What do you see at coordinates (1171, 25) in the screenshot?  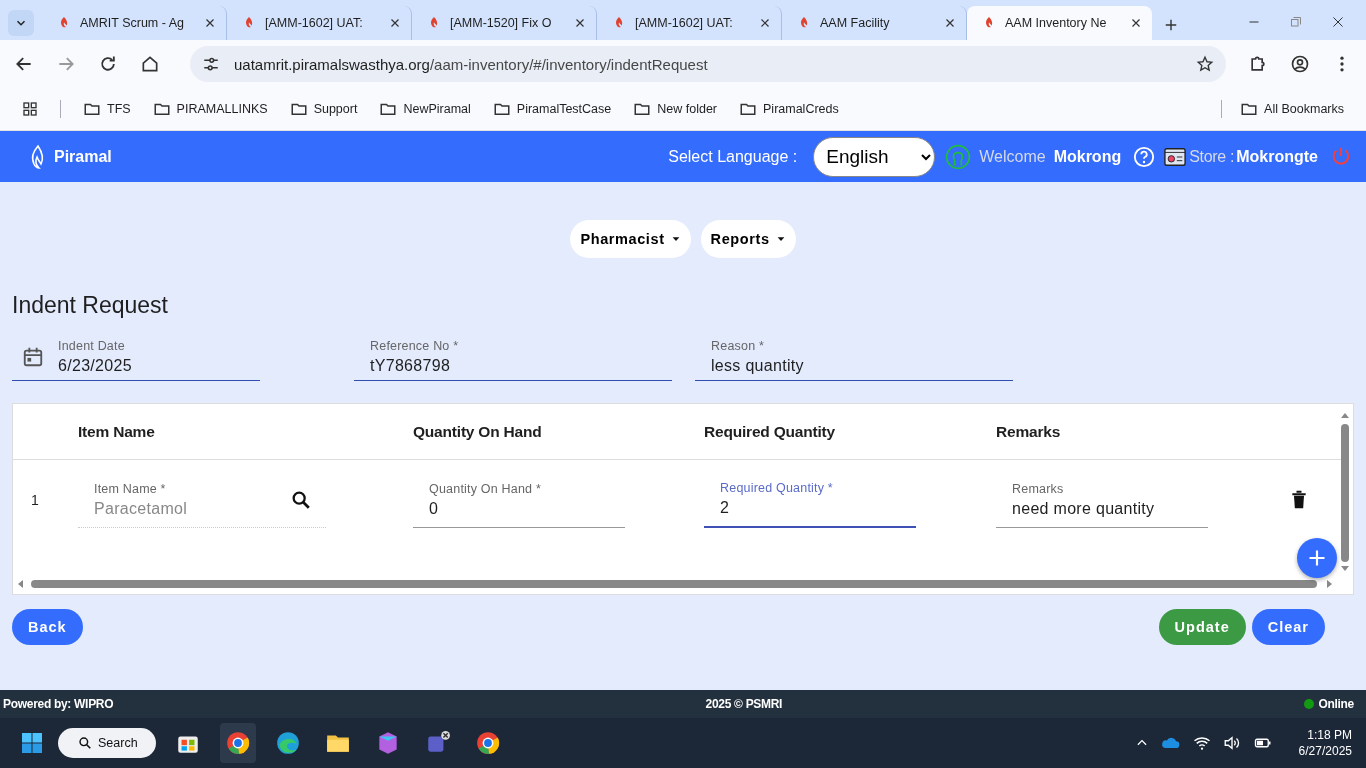 I see `new-tab-icon` at bounding box center [1171, 25].